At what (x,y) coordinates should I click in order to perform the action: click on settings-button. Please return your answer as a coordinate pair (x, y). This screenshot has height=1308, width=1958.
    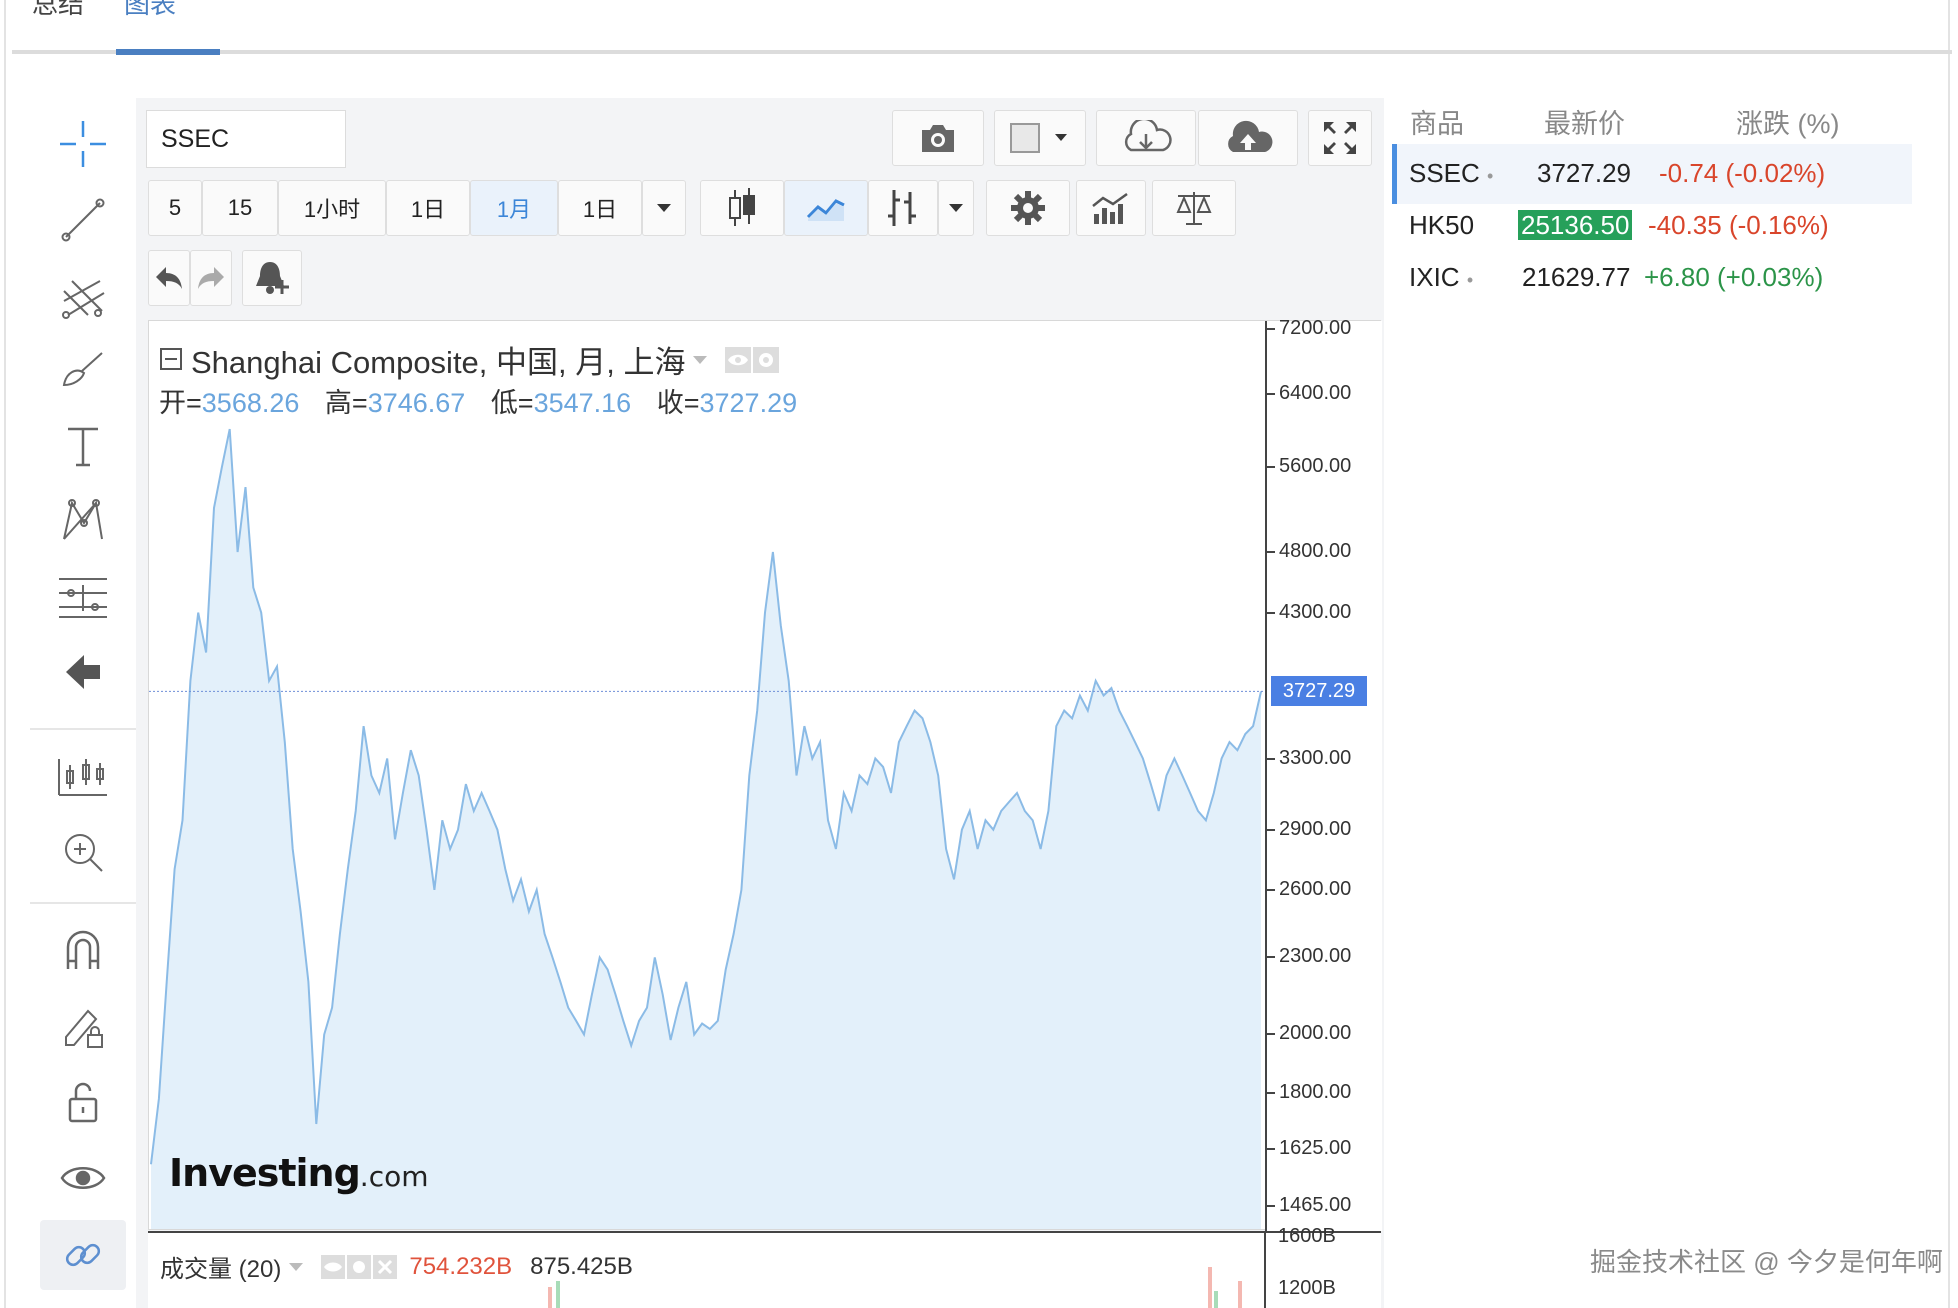
    Looking at the image, I should click on (1028, 208).